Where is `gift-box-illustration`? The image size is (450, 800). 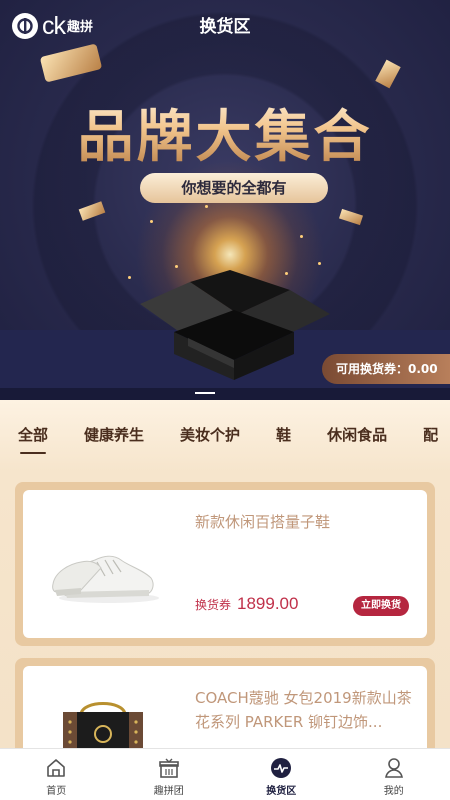
gift-box-illustration is located at coordinates (235, 325).